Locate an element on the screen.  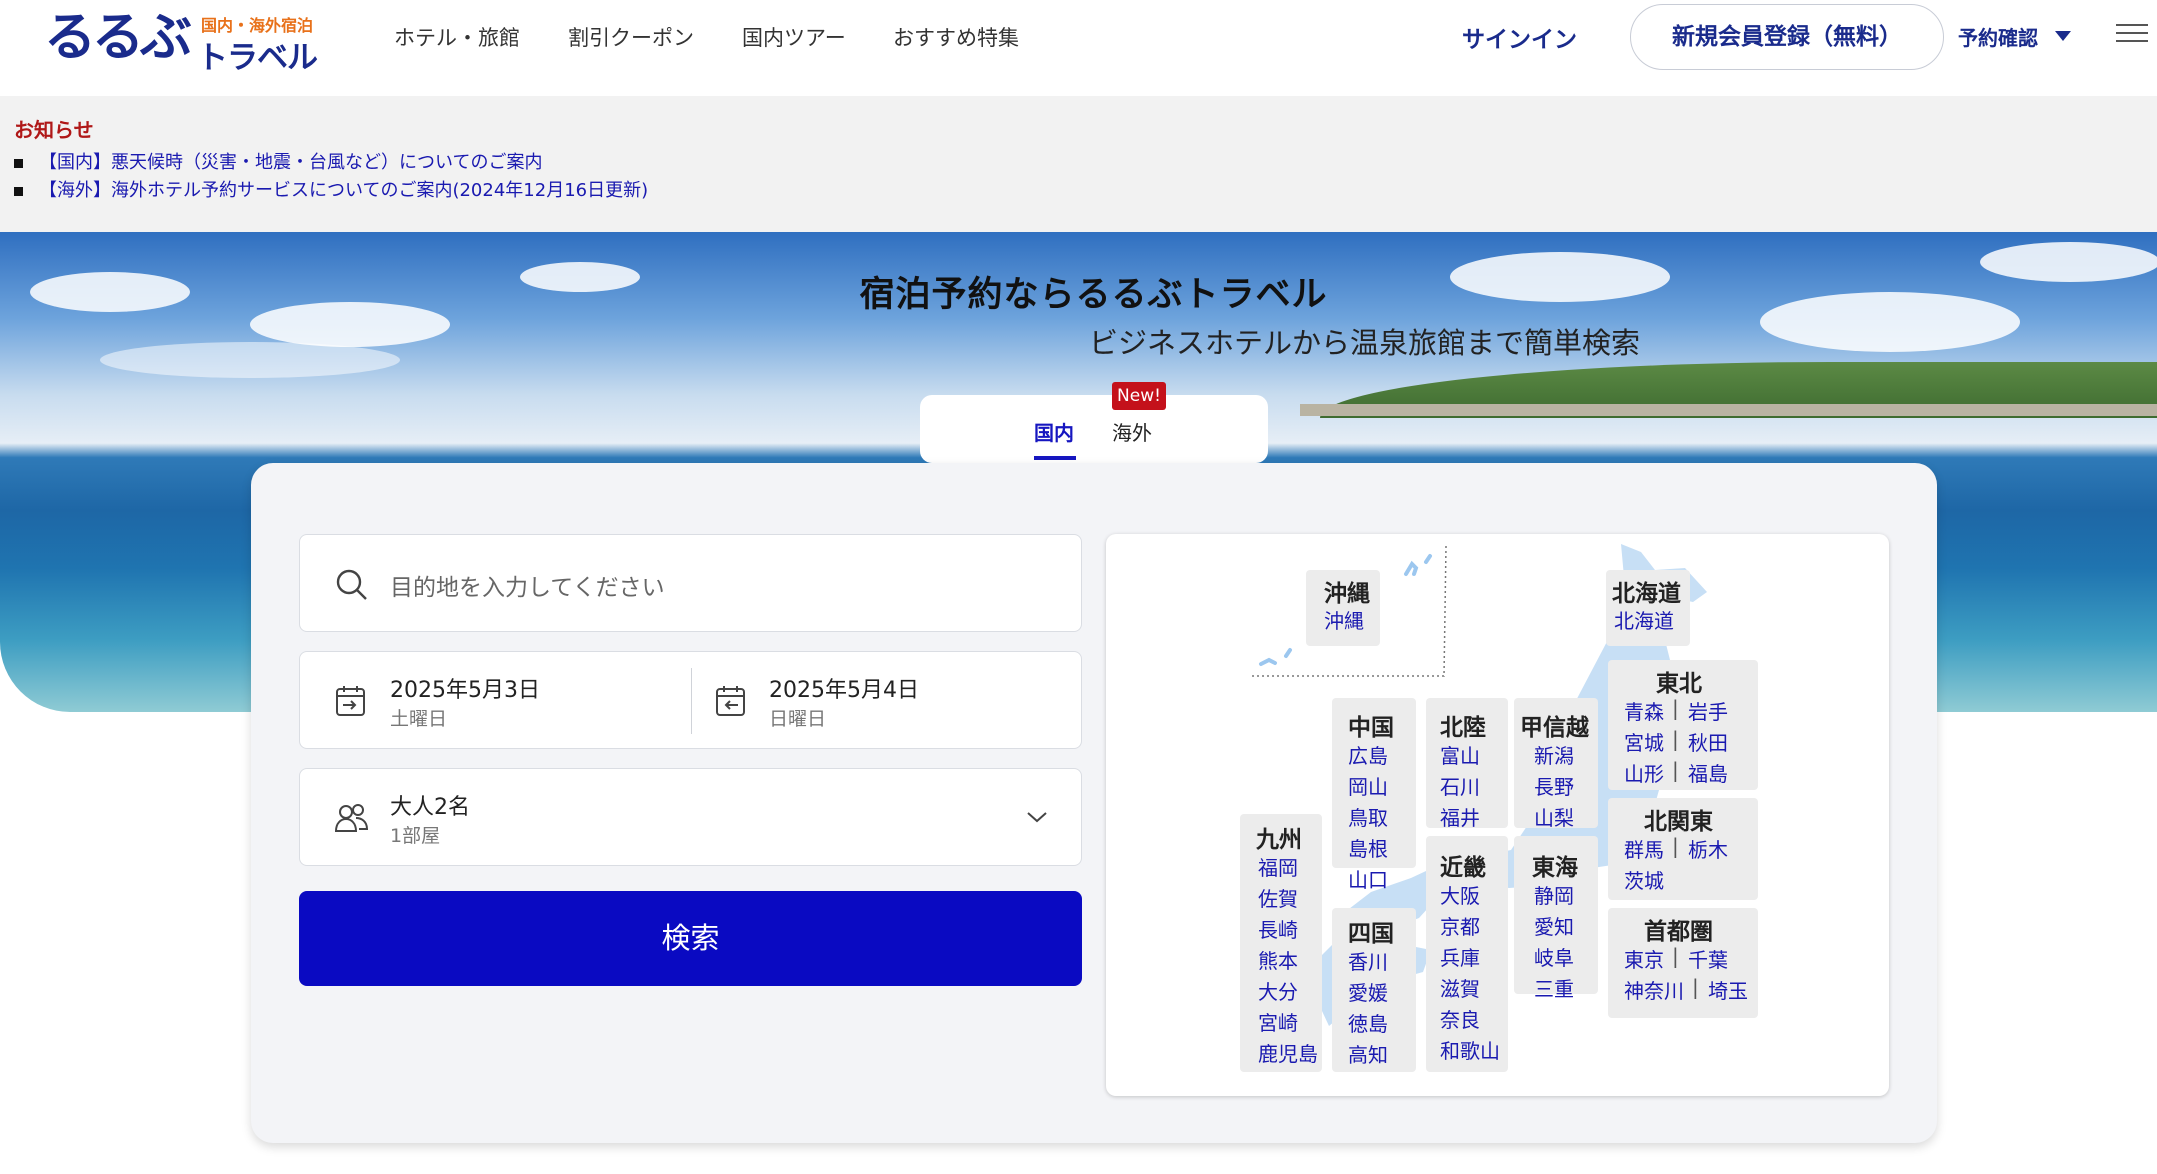
pref-link: 福岡 is located at coordinates (1278, 866).